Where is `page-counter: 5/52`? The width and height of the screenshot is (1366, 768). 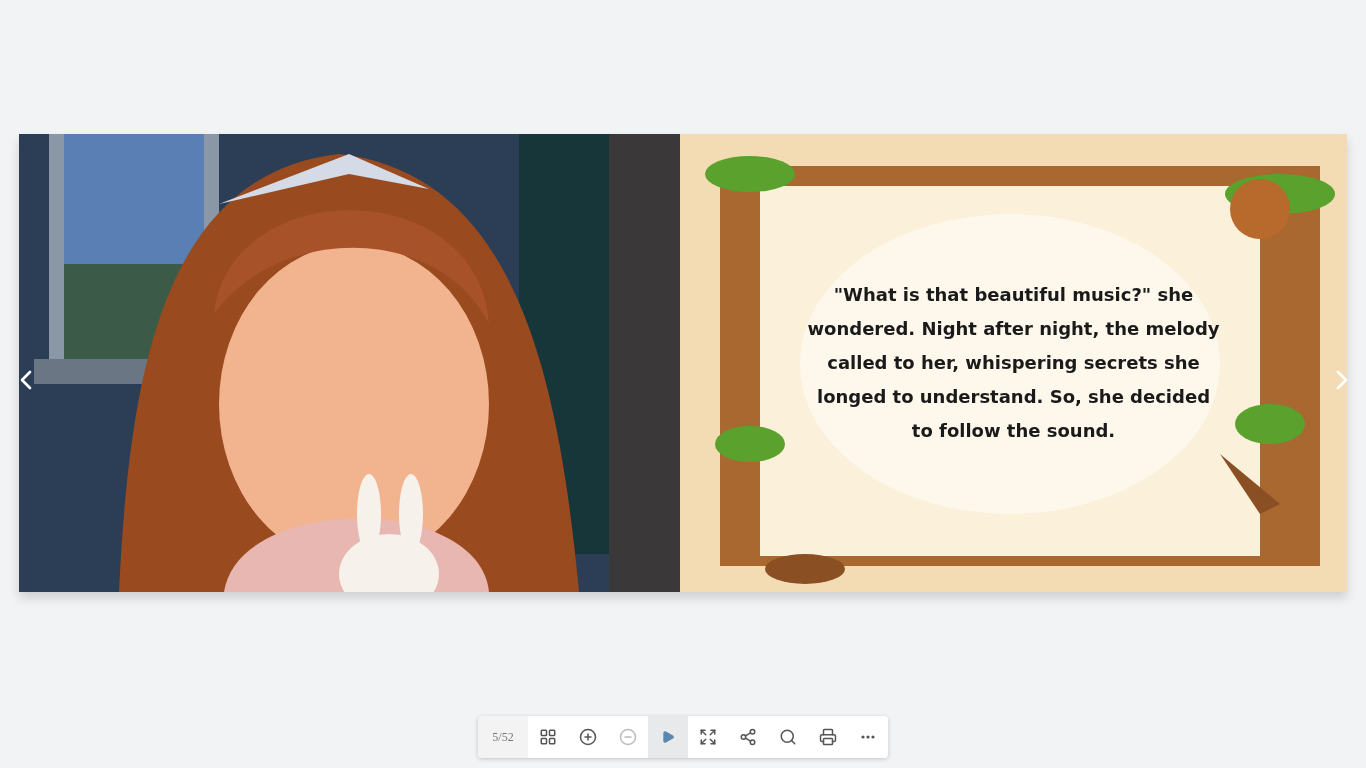
page-counter: 5/52 is located at coordinates (503, 737).